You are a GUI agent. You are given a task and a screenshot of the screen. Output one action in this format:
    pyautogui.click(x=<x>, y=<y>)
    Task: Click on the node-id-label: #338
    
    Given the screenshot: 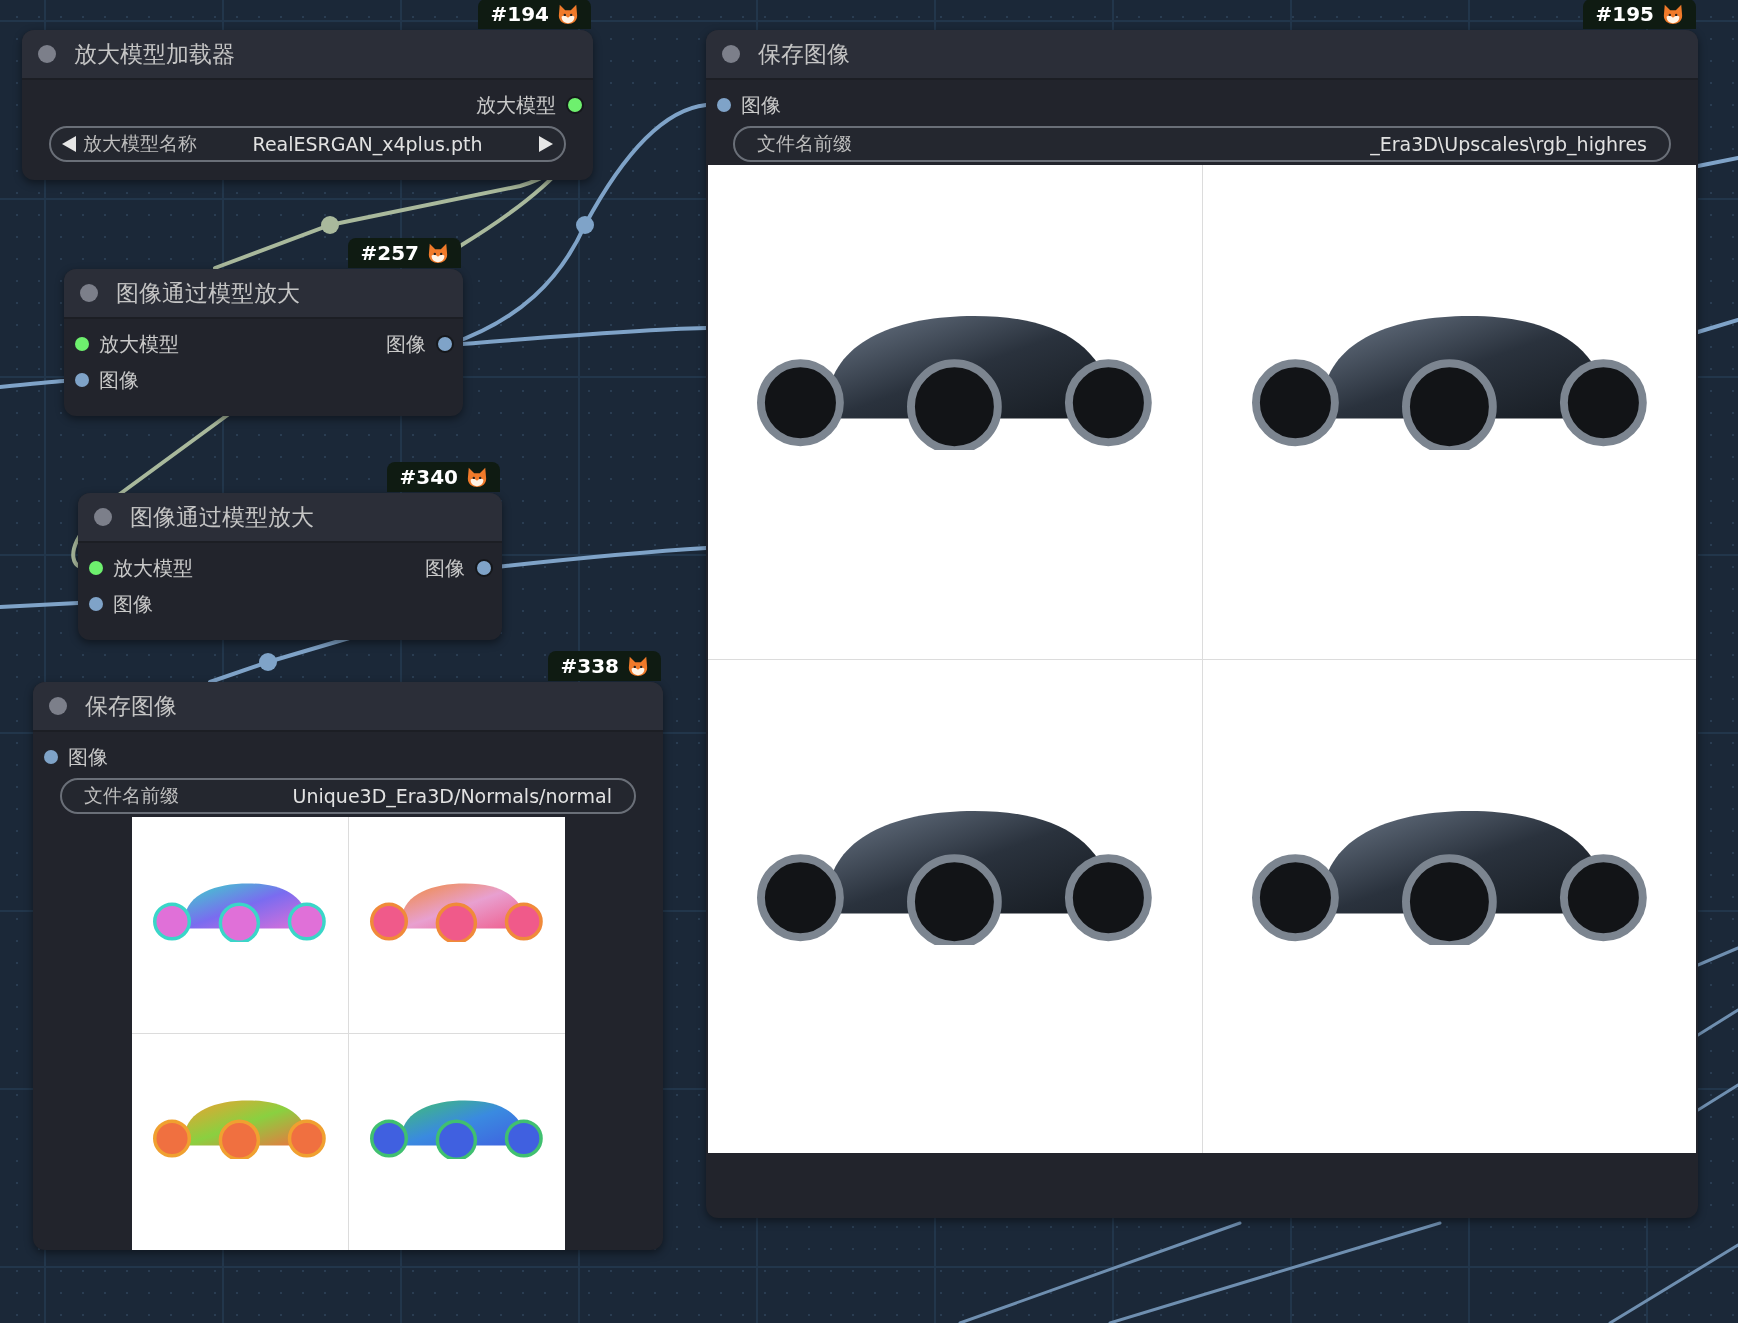 What is the action you would take?
    pyautogui.click(x=589, y=666)
    